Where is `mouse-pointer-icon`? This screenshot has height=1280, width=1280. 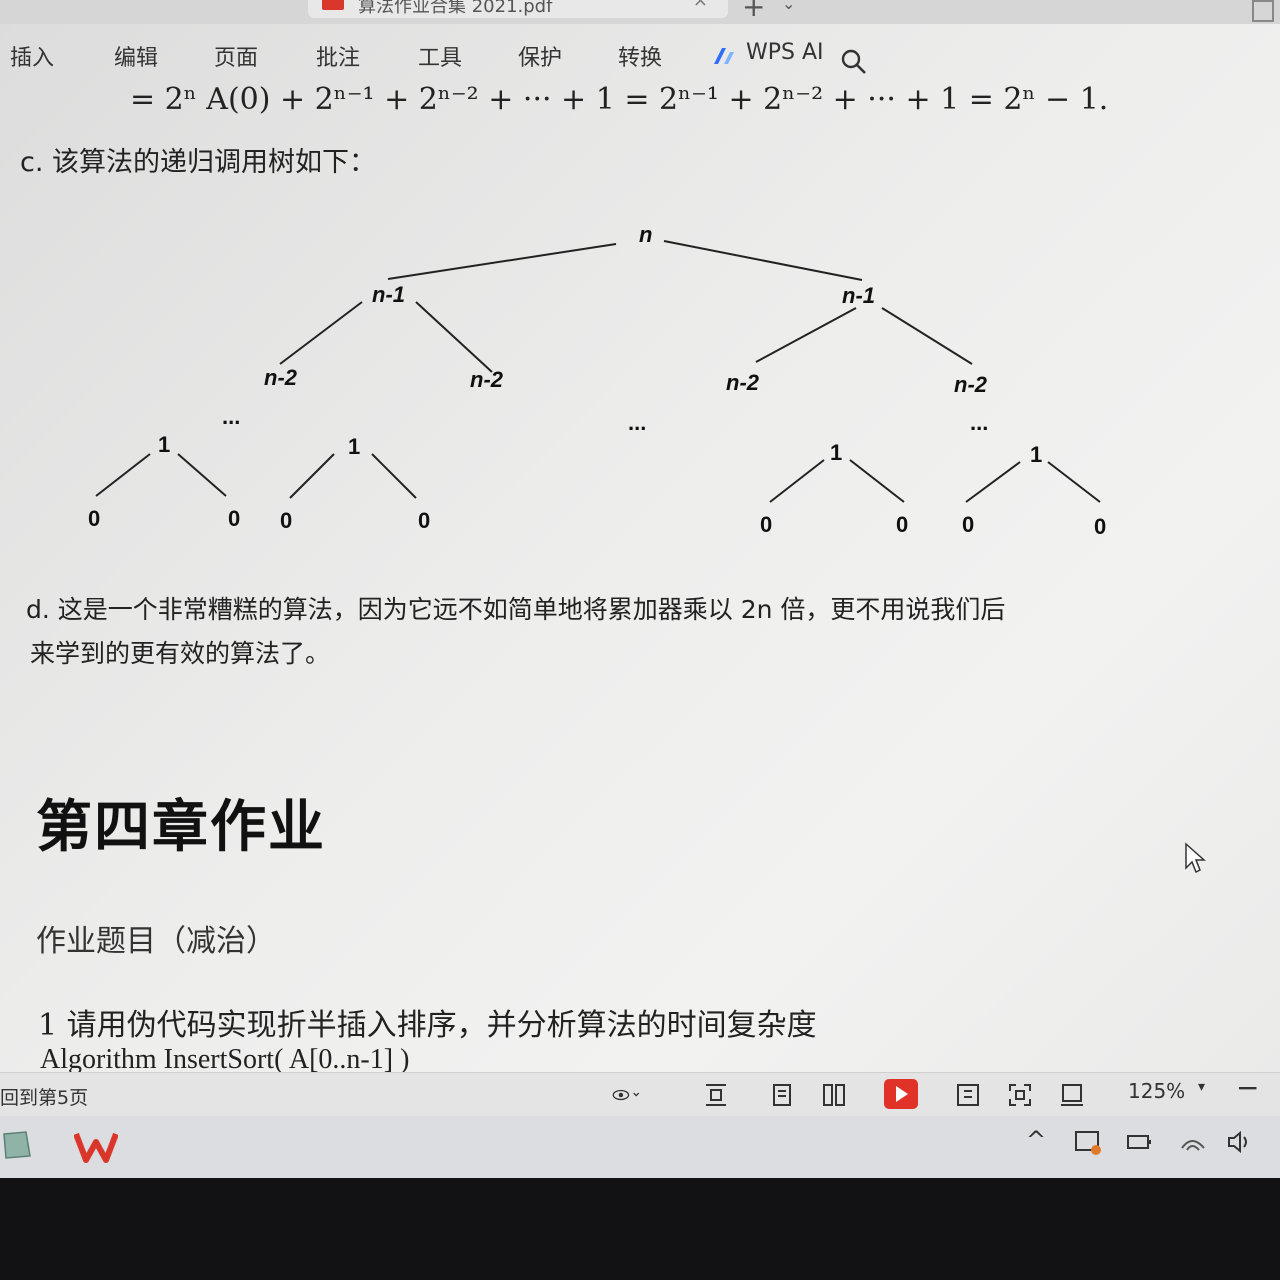
mouse-pointer-icon is located at coordinates (1195, 858).